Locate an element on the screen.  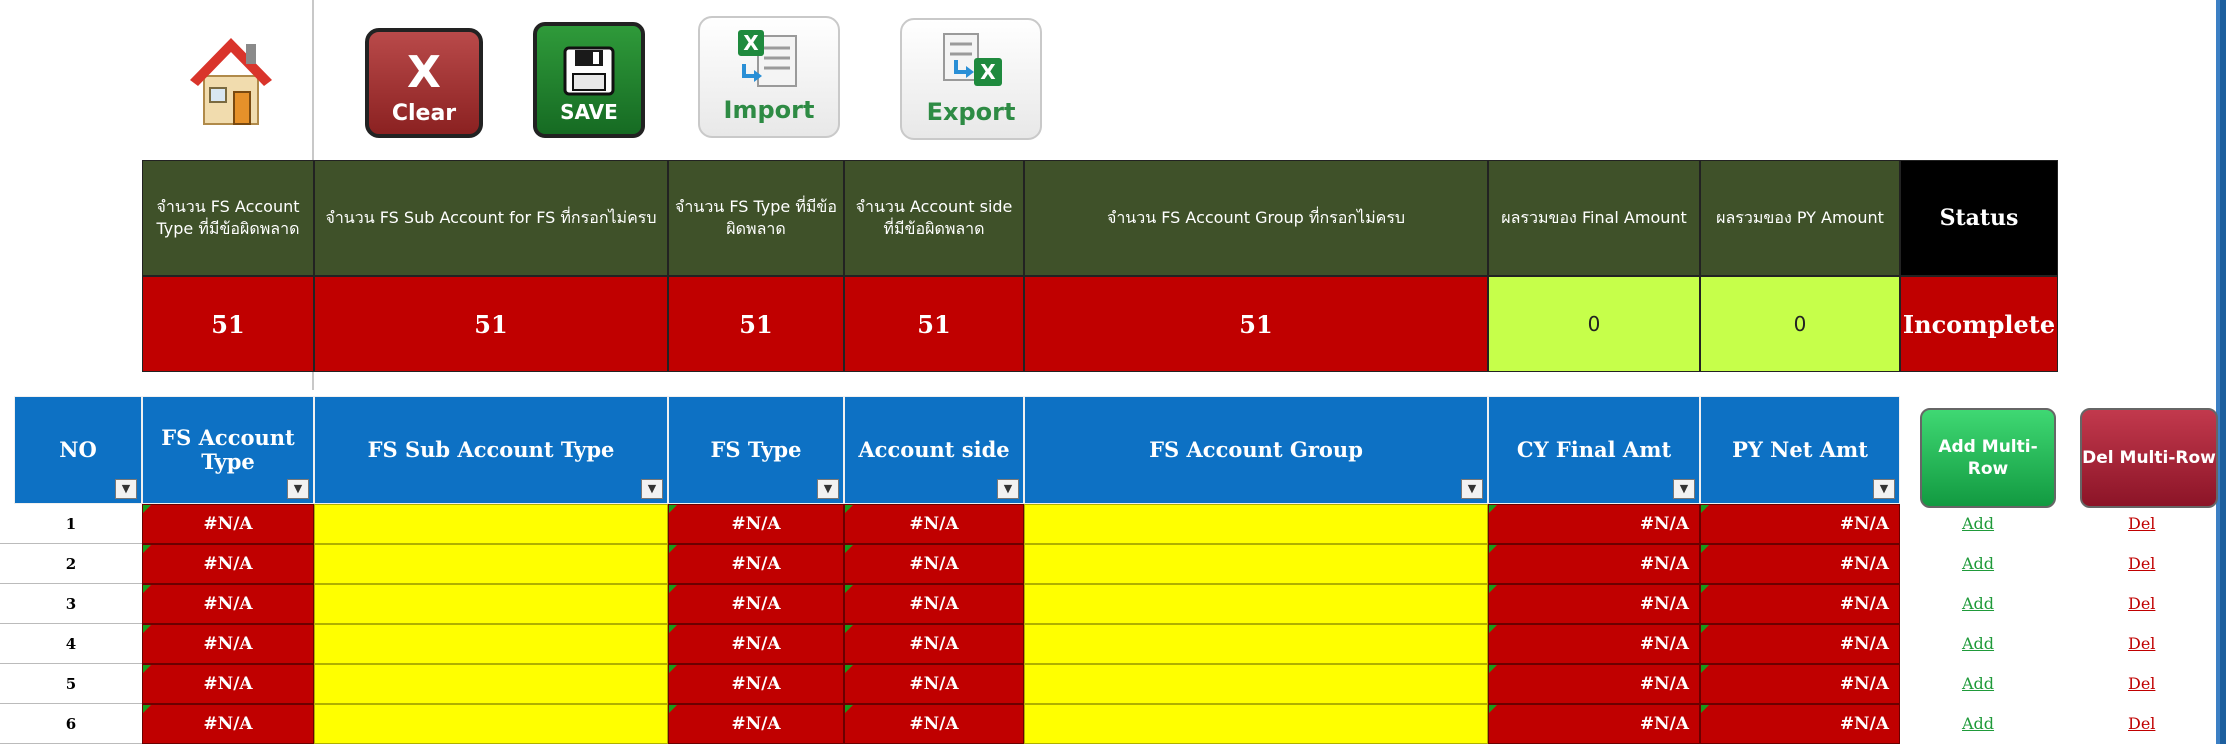
col-header-account-group: FS Account Group ▼ is located at coordinates (1256, 450).